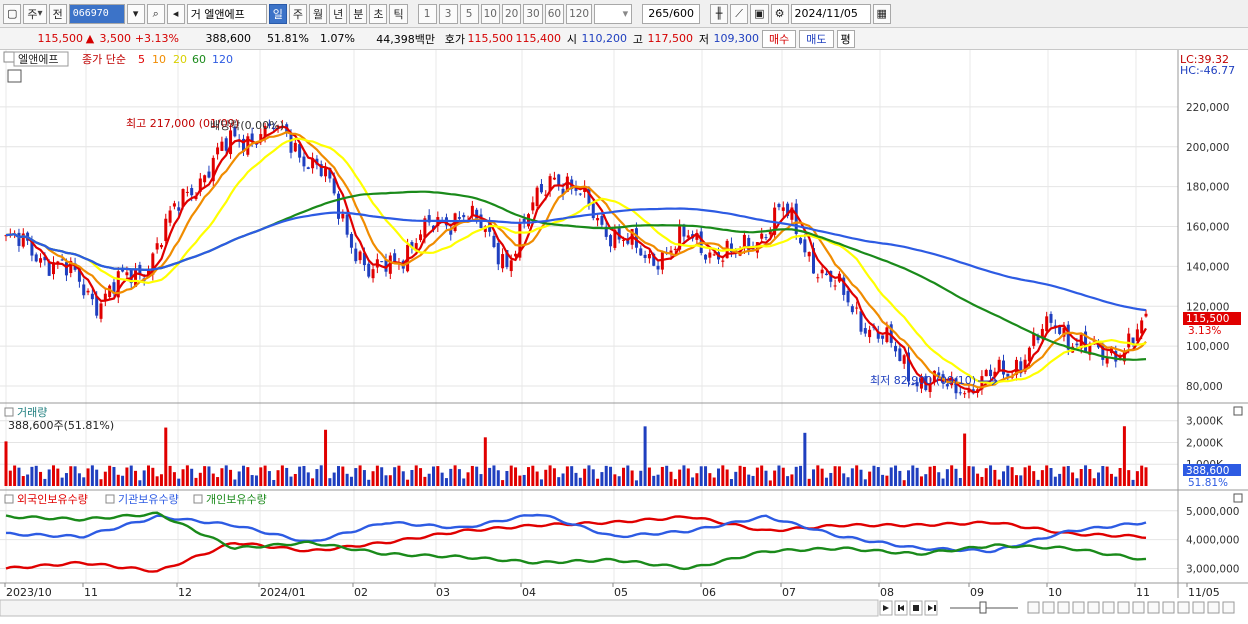 This screenshot has width=1248, height=624. Describe the element at coordinates (613, 13) in the screenshot. I see `interval-dropdown: ▾` at that location.